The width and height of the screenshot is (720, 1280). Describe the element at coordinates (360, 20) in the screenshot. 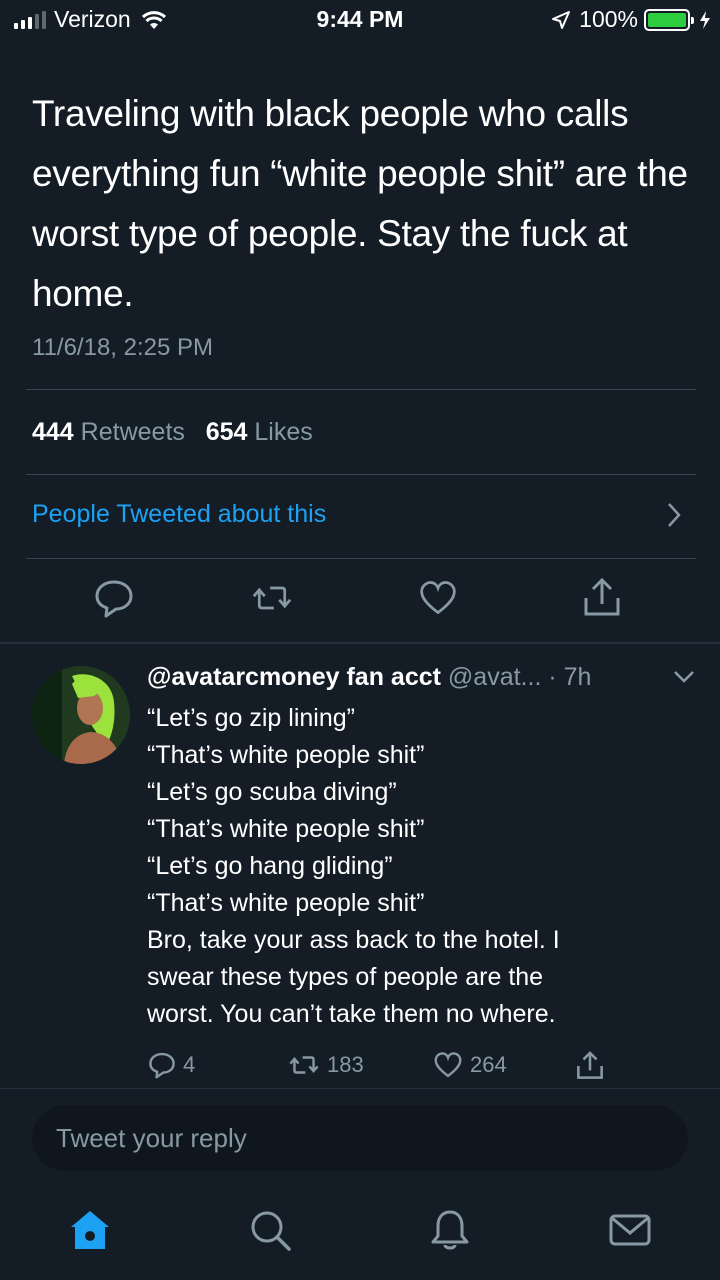

I see `status-bar: Verizon 9:44 PM 100%` at that location.